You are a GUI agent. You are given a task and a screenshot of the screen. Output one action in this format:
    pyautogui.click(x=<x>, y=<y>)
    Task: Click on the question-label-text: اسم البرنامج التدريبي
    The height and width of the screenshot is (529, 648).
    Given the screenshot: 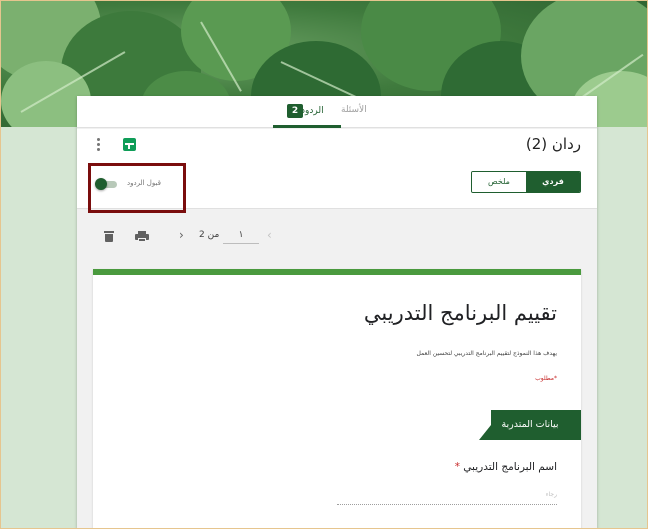 What is the action you would take?
    pyautogui.click(x=510, y=467)
    